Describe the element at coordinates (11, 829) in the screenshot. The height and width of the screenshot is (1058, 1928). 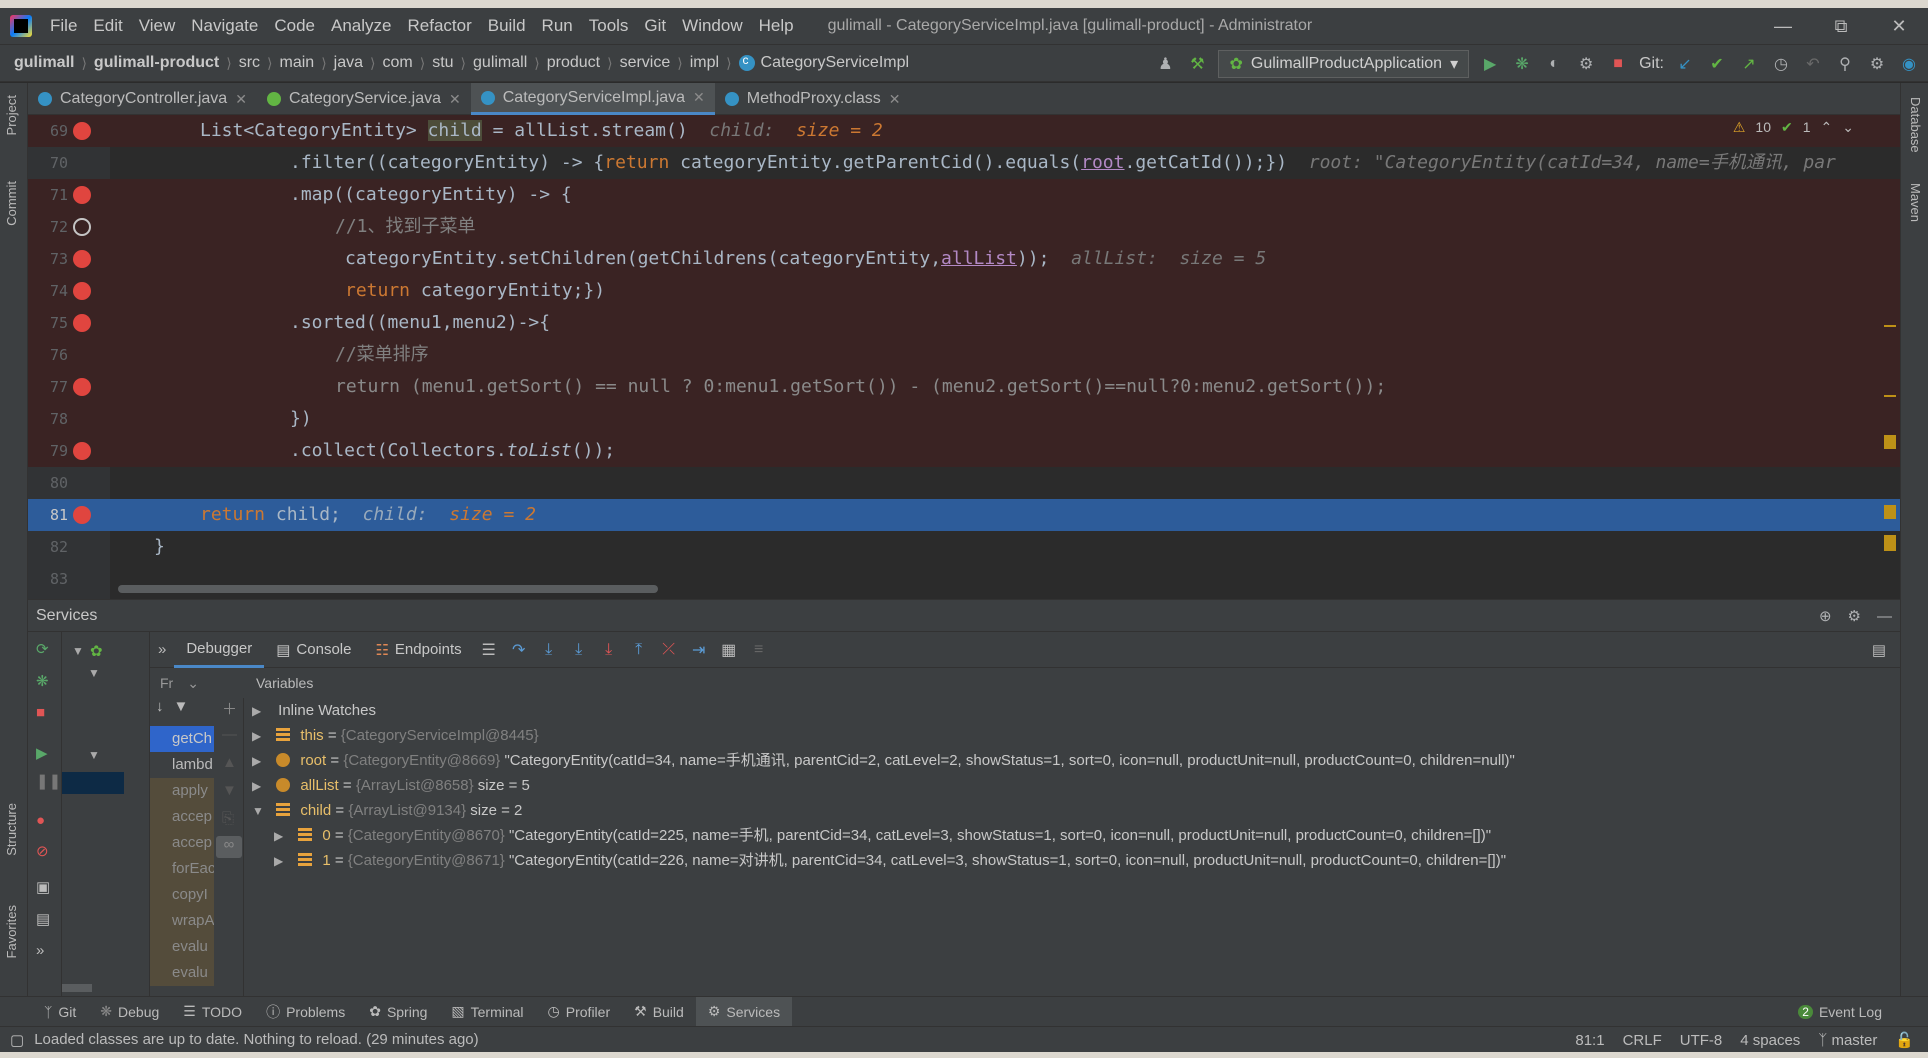
I see `structure-tab: Structure` at that location.